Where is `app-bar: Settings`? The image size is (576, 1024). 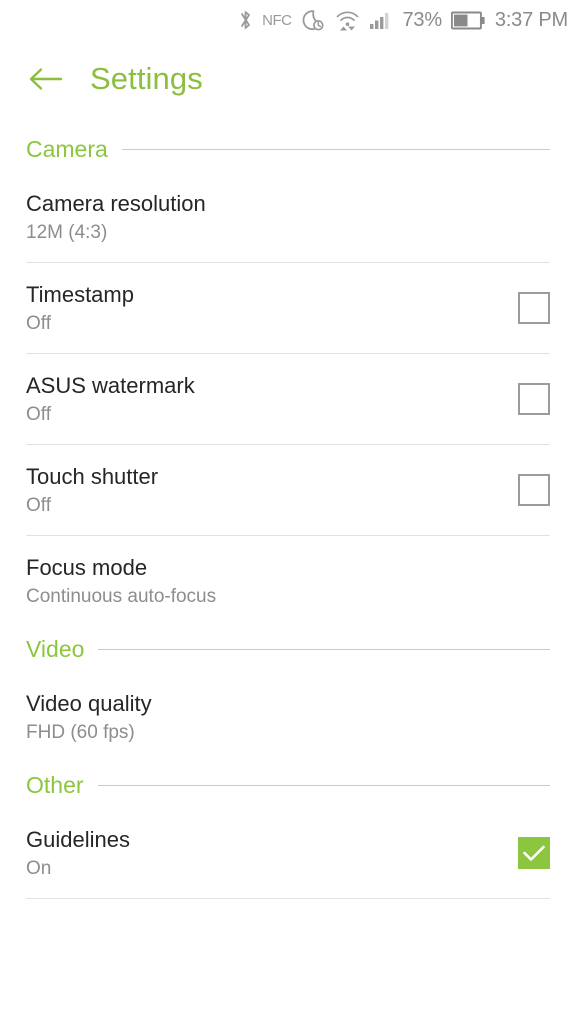
app-bar: Settings is located at coordinates (288, 79).